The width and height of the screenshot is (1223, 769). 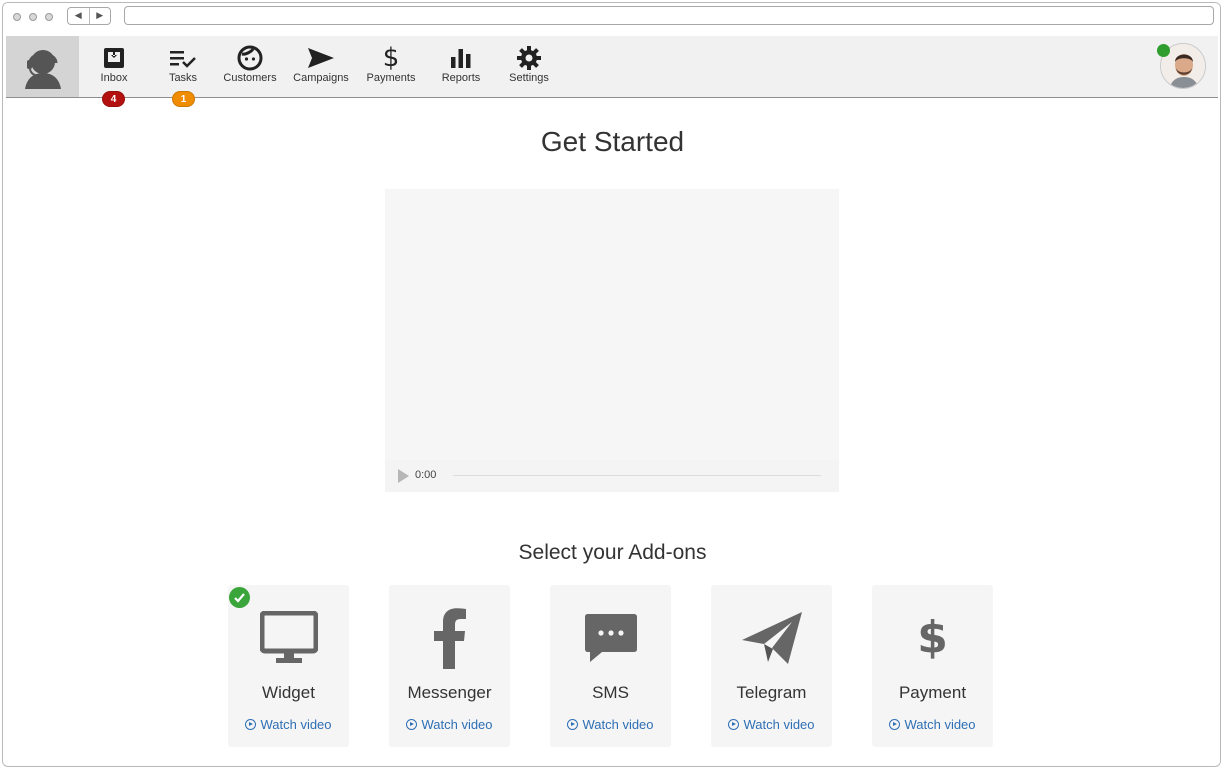 I want to click on nav-customers: Customers, so click(x=250, y=68).